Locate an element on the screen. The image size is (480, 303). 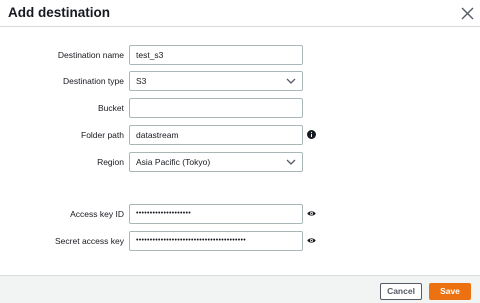
secret-access-key-input: •••••••••••••••••••••••••••••••••••••••• is located at coordinates (216, 241).